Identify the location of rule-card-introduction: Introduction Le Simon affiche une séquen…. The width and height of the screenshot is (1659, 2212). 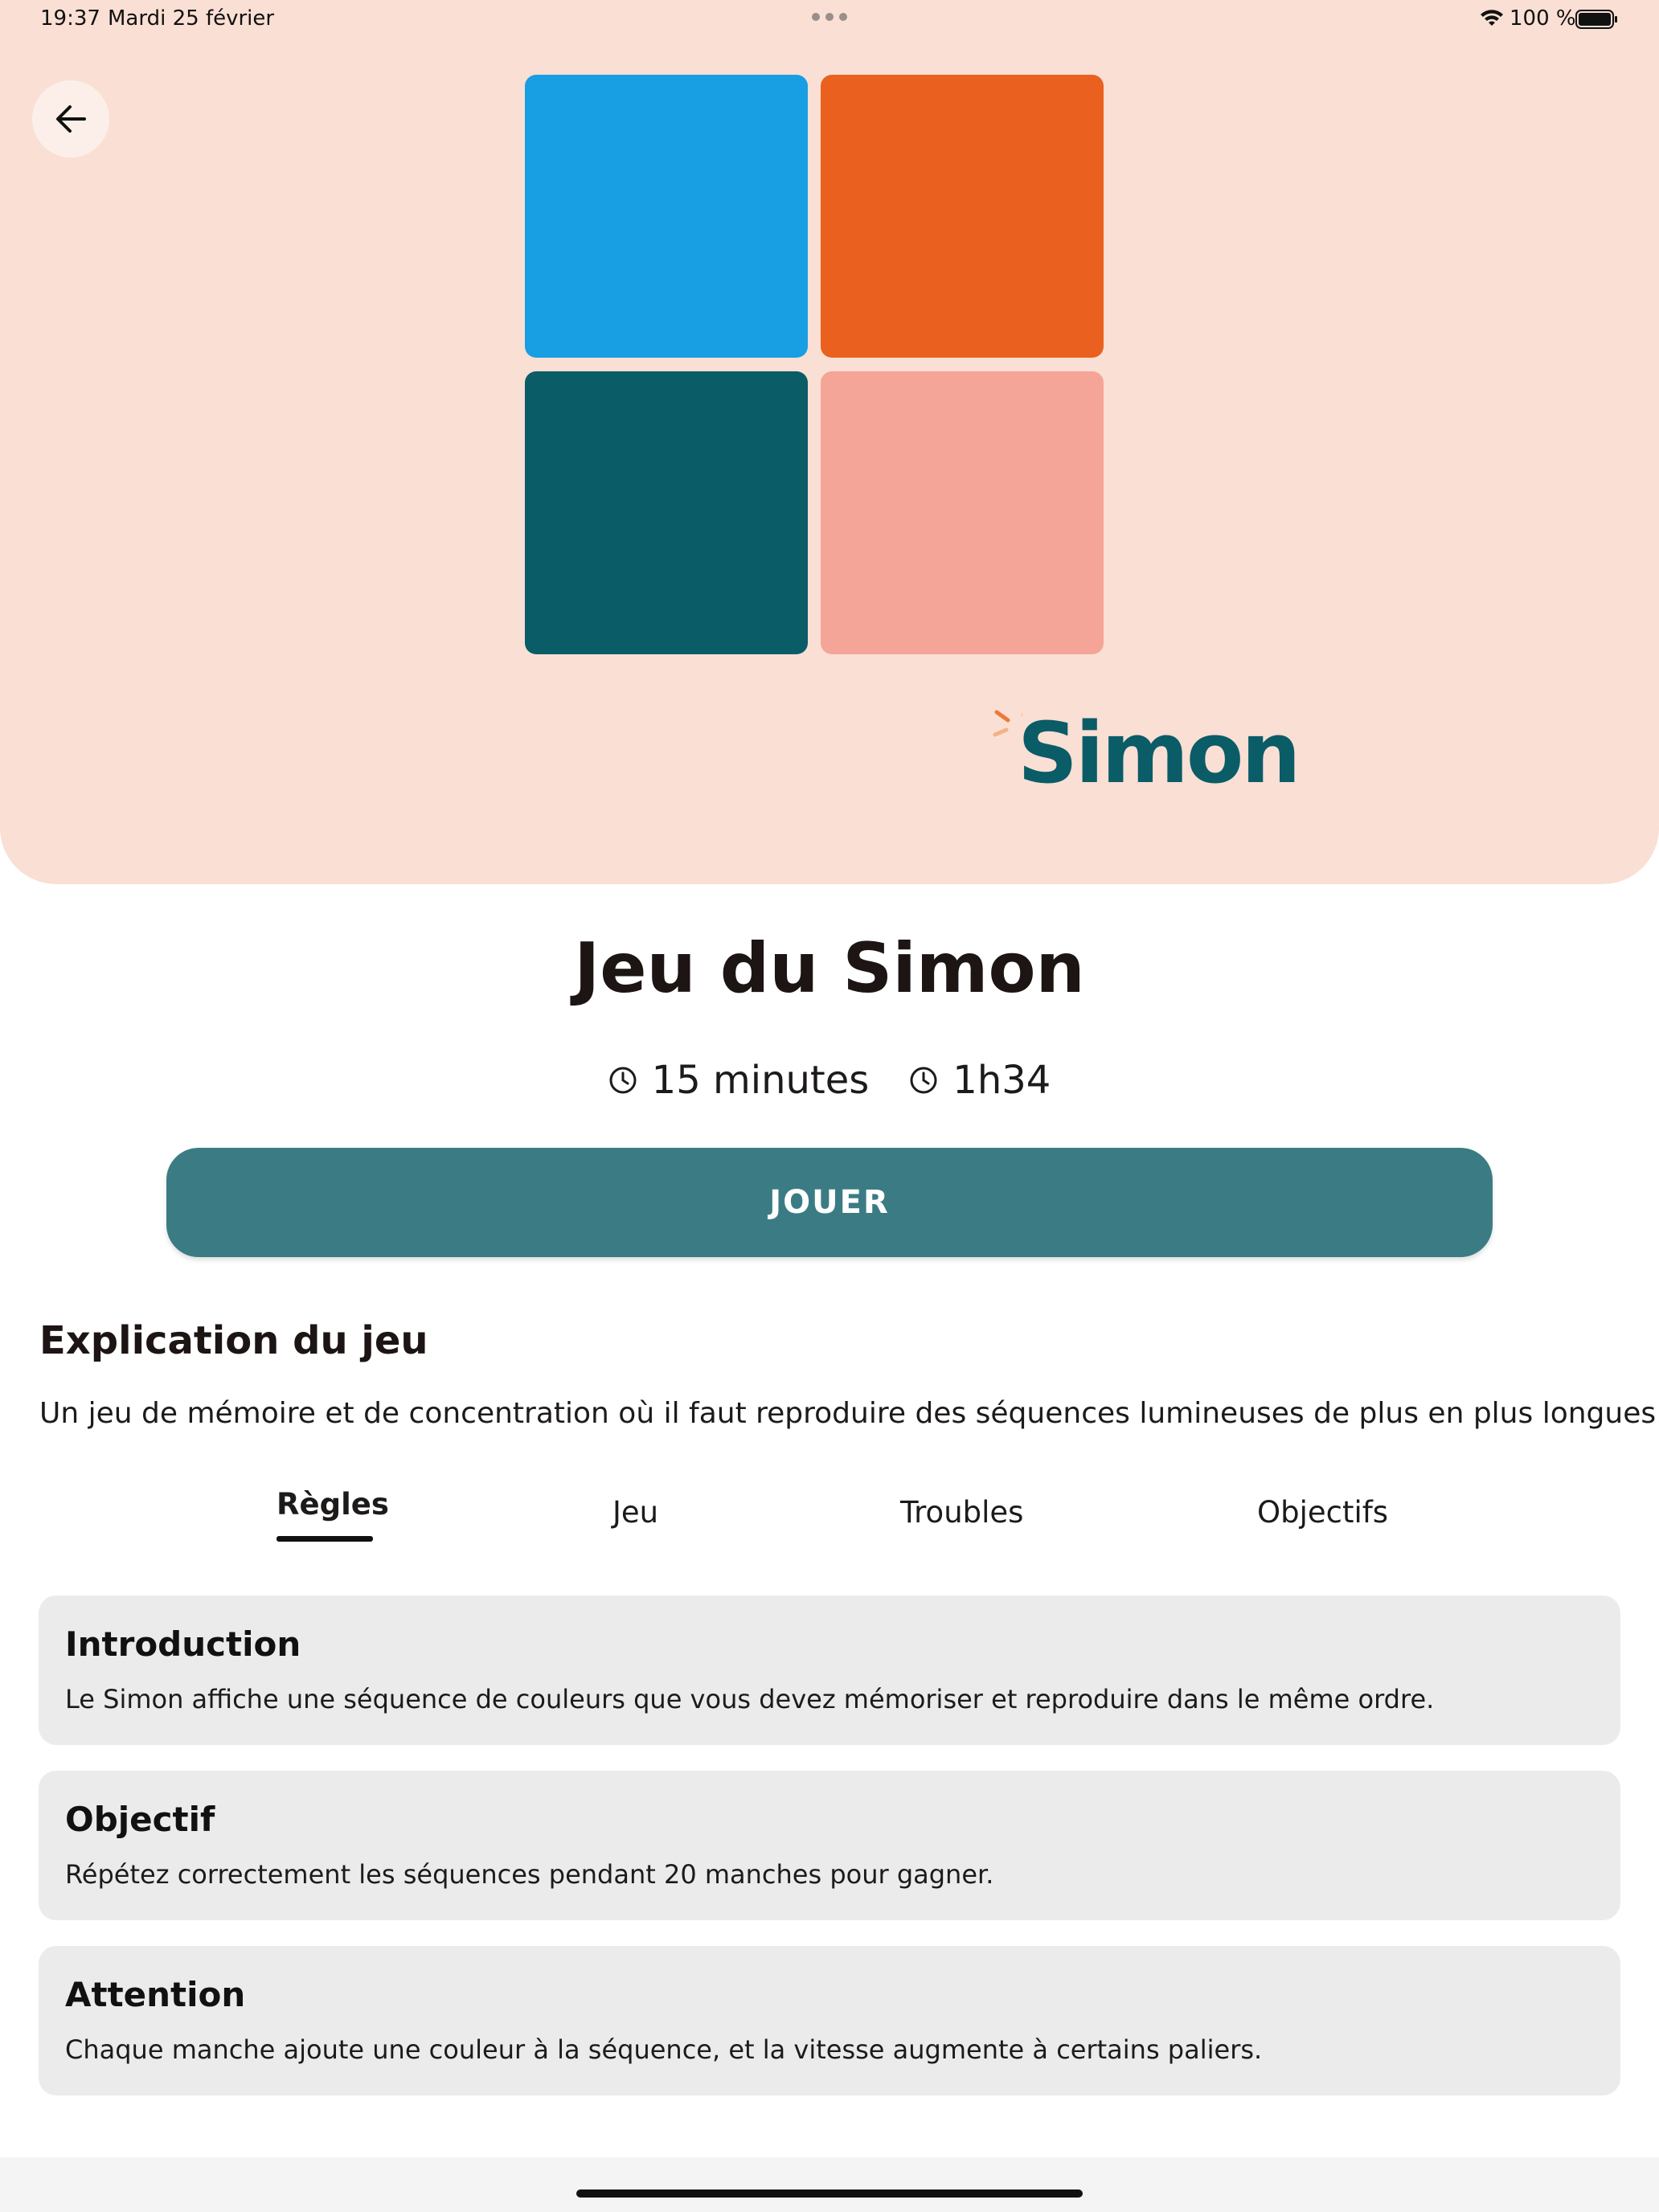
(829, 1670).